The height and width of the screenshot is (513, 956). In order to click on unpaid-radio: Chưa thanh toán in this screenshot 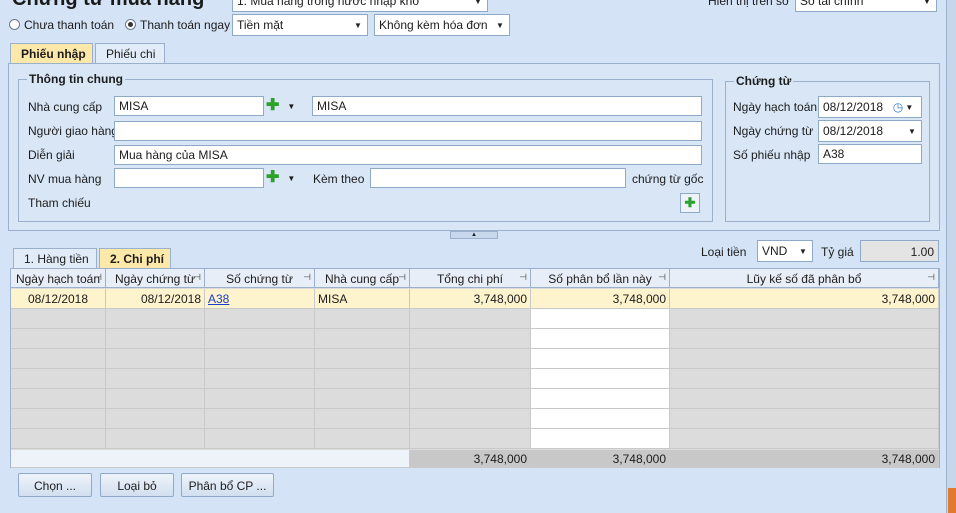, I will do `click(61, 25)`.